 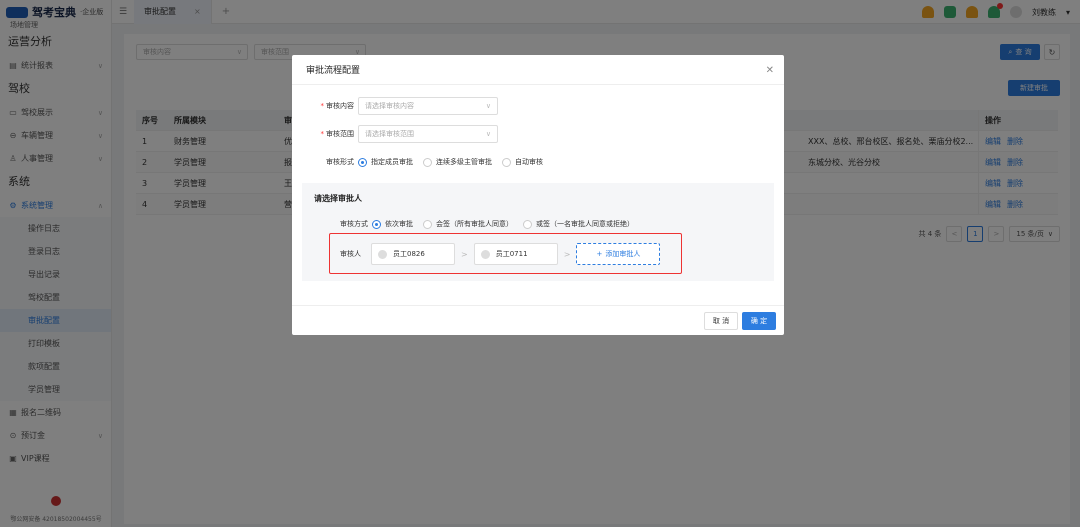 I want to click on add-approver-button: + 添加审批人, so click(x=618, y=254).